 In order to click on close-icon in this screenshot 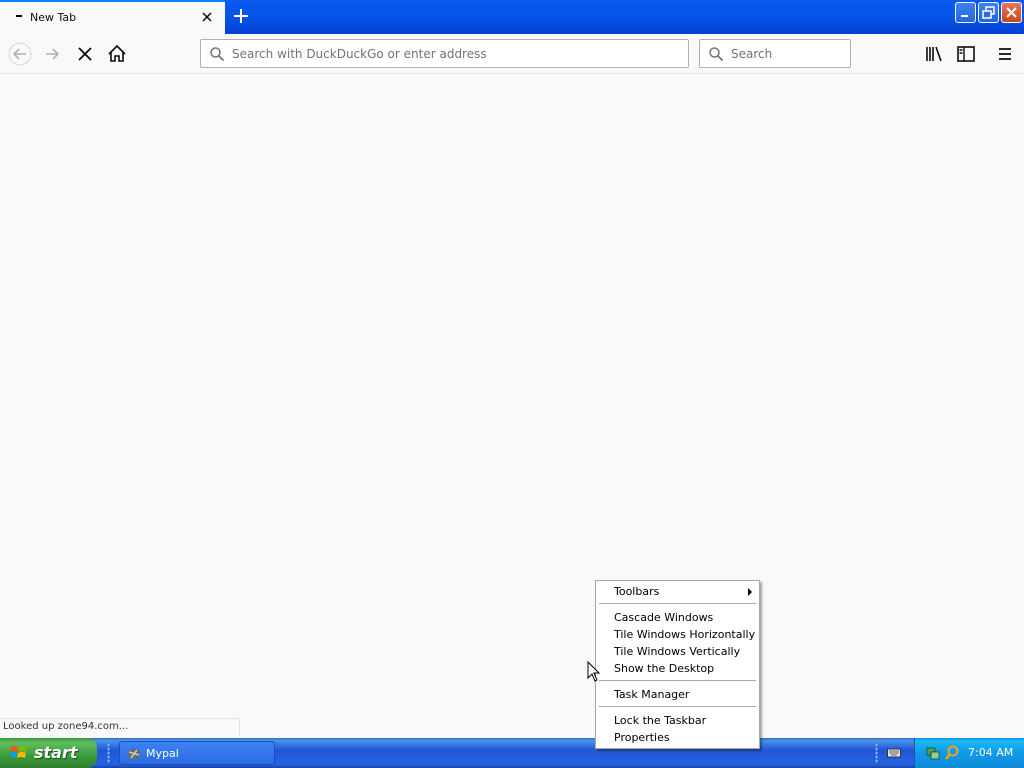, I will do `click(1011, 12)`.